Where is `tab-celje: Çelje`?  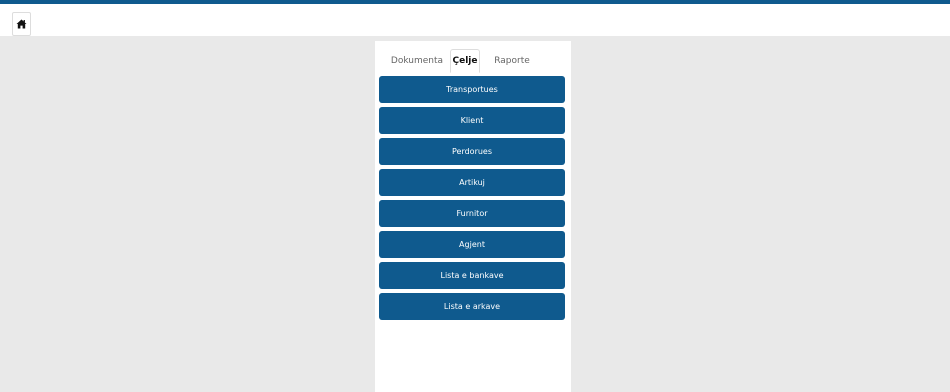
tab-celje: Çelje is located at coordinates (465, 61).